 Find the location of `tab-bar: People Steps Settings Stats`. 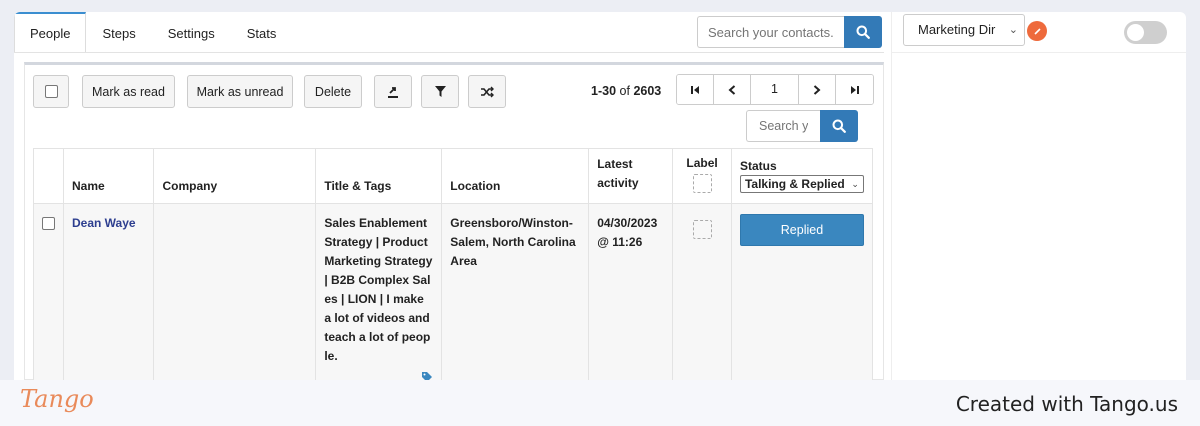

tab-bar: People Steps Settings Stats is located at coordinates (153, 32).